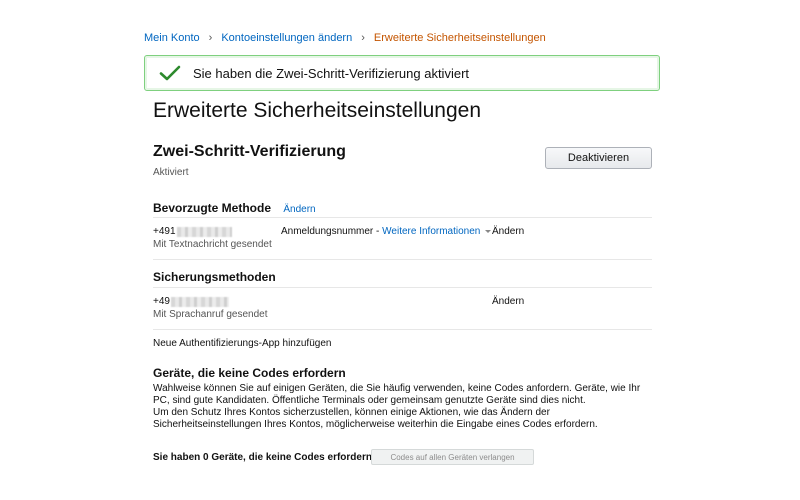 Image resolution: width=800 pixels, height=500 pixels. What do you see at coordinates (212, 208) in the screenshot?
I see `preferred-method-title: Bevorzugte Methode` at bounding box center [212, 208].